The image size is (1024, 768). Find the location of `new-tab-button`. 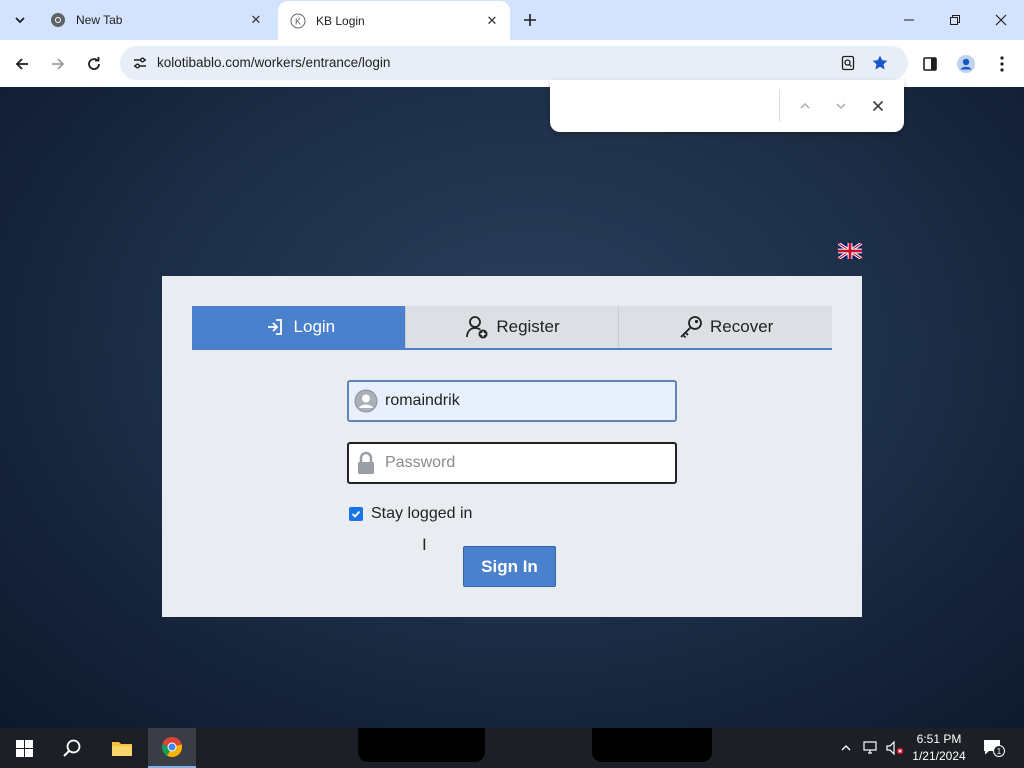

new-tab-button is located at coordinates (530, 20).